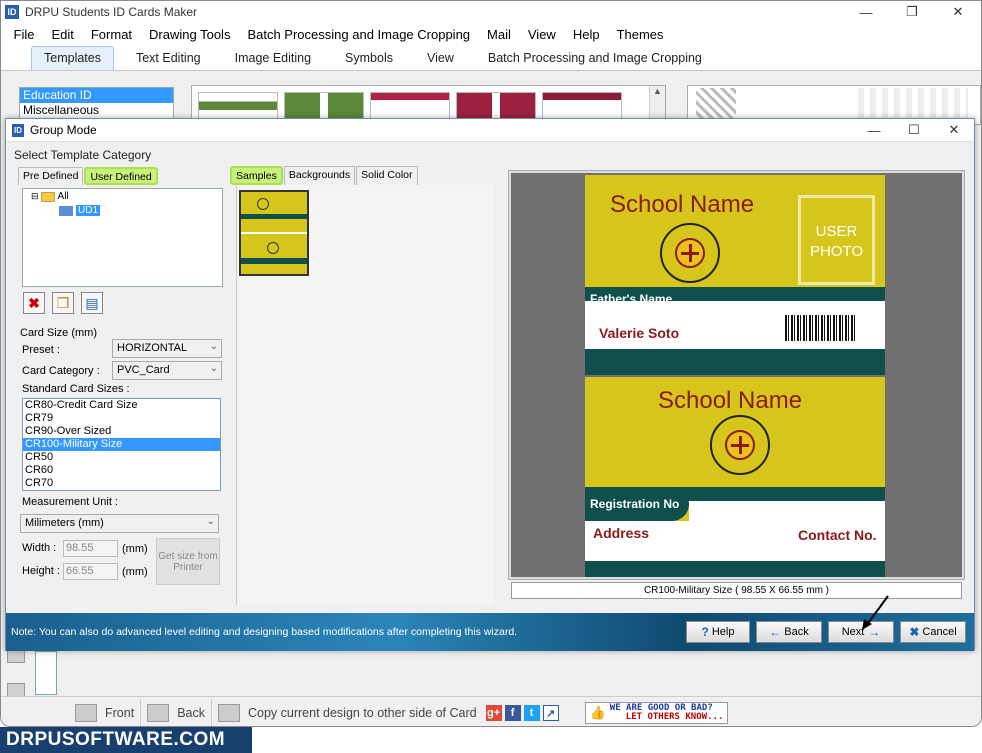 This screenshot has width=982, height=753. I want to click on google-plus-icon: g+, so click(493, 712).